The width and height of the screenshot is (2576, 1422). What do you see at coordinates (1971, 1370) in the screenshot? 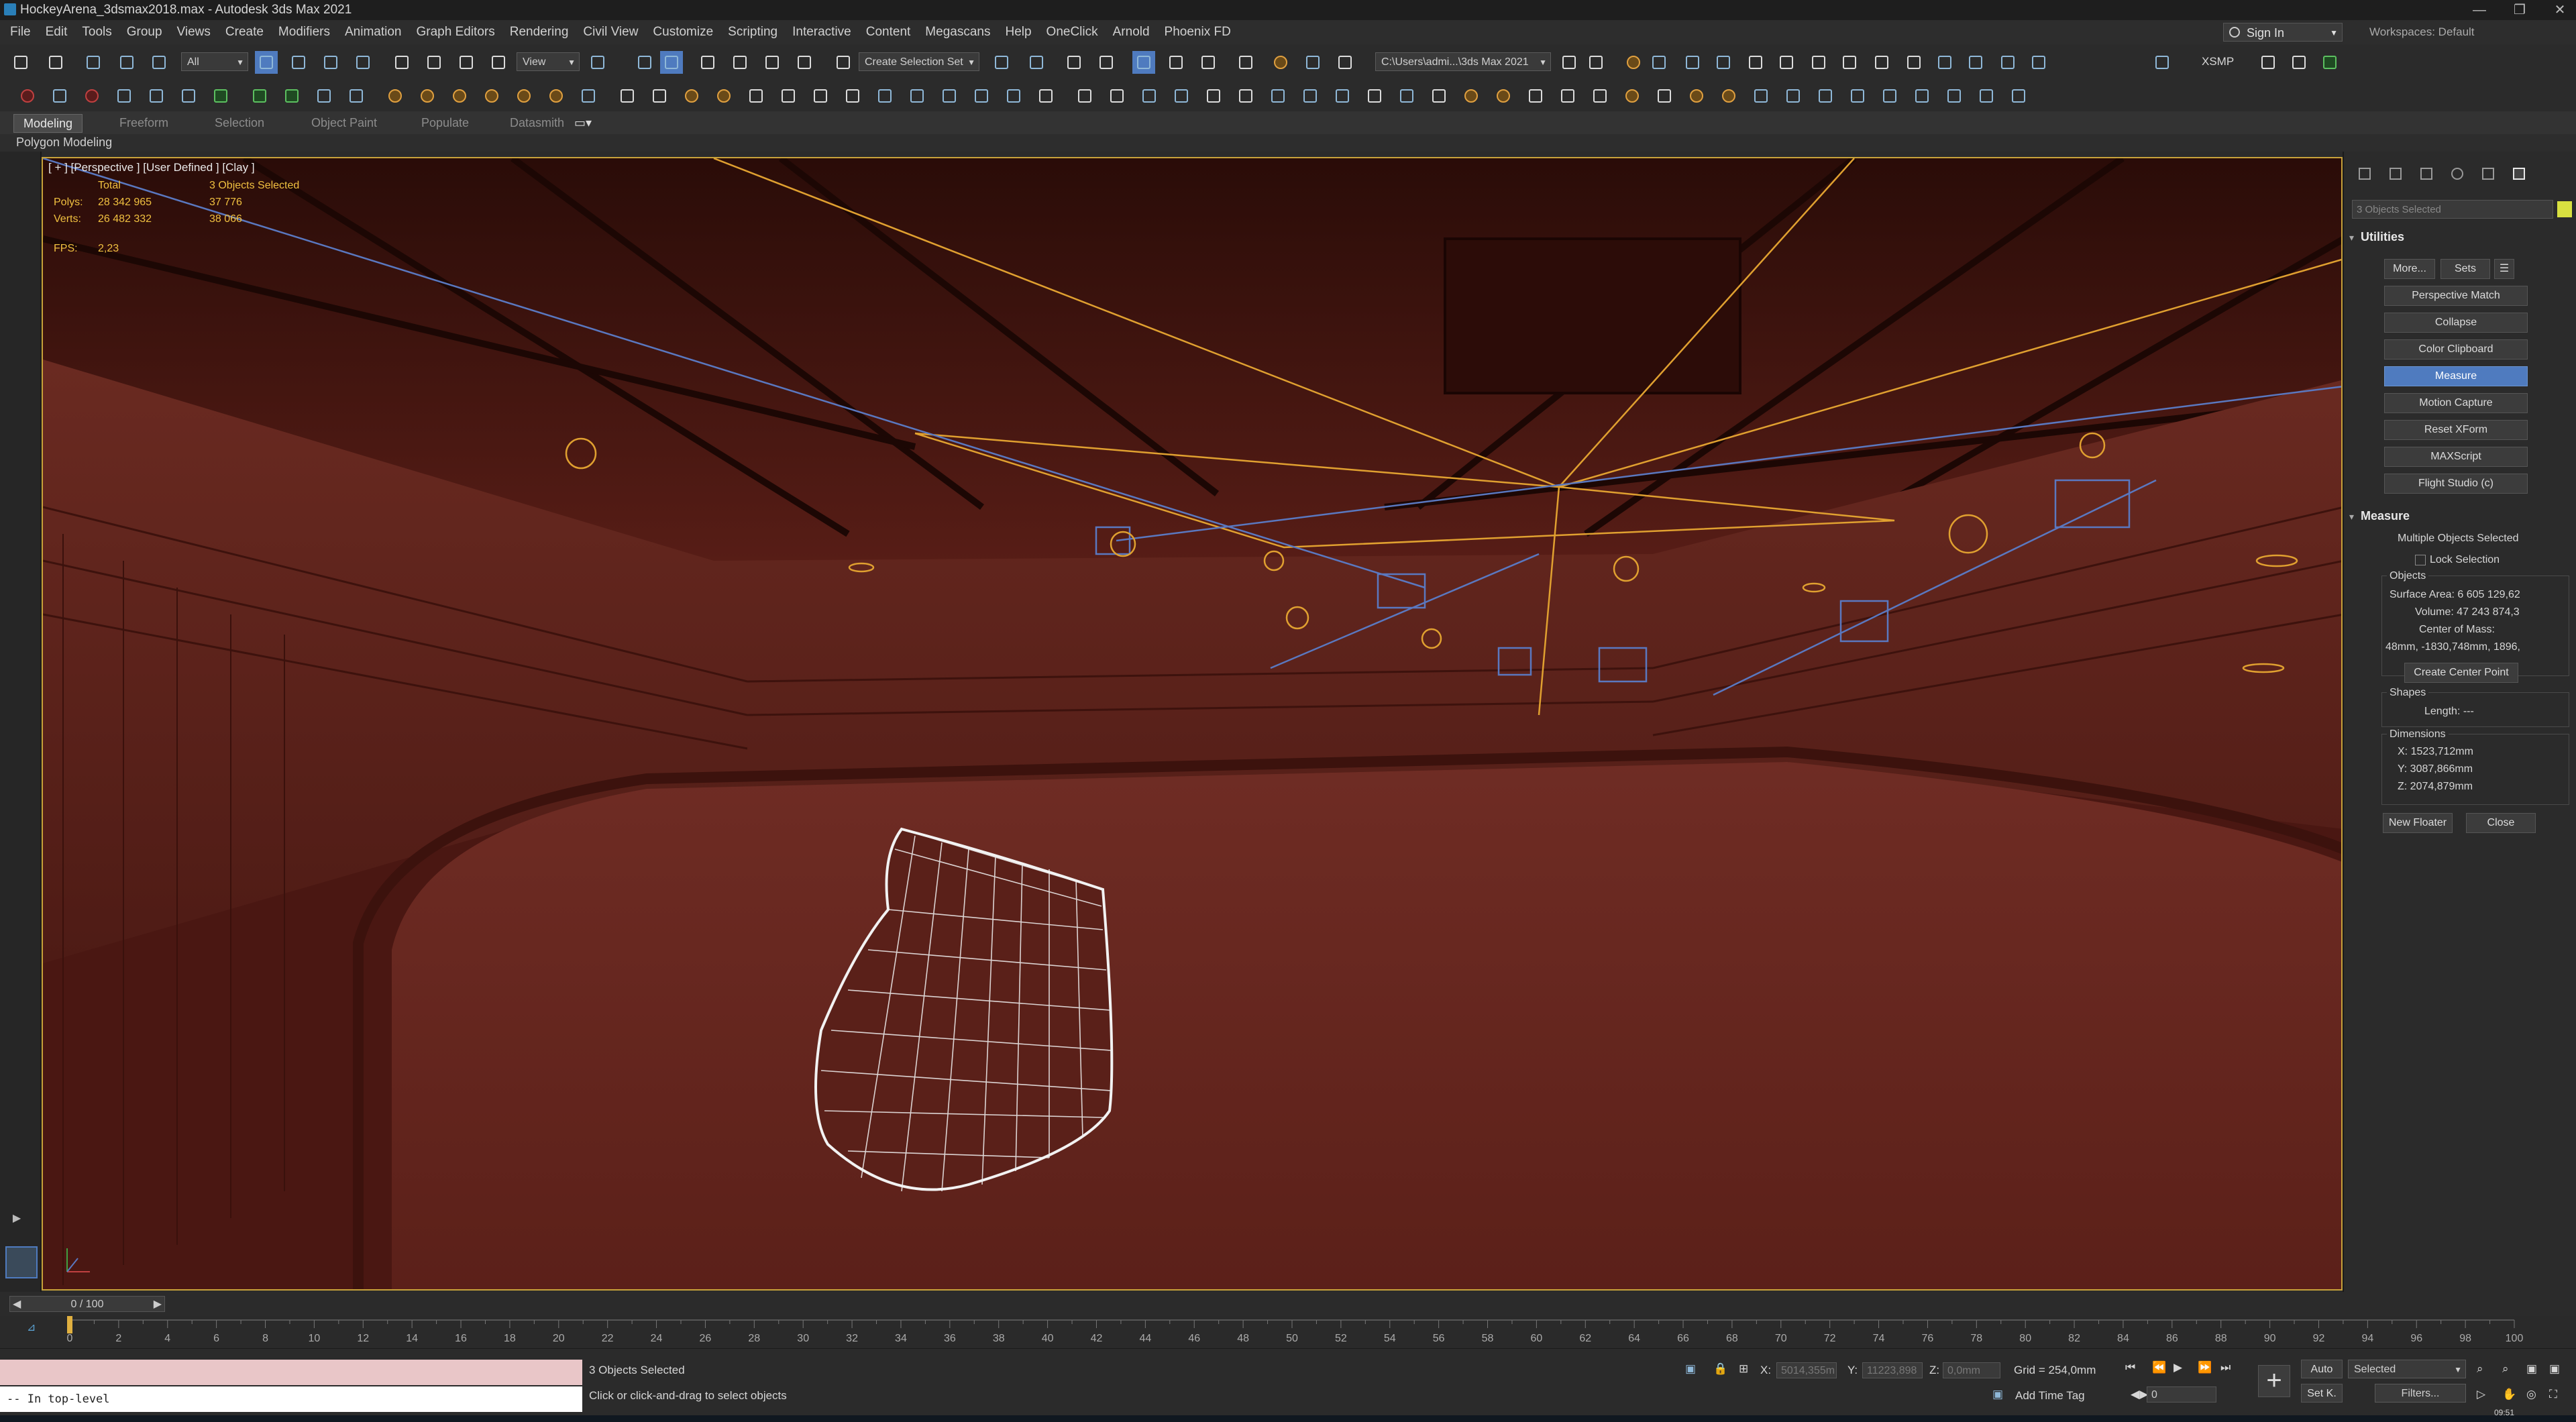
I see `z-coord-field: 0,0mm` at bounding box center [1971, 1370].